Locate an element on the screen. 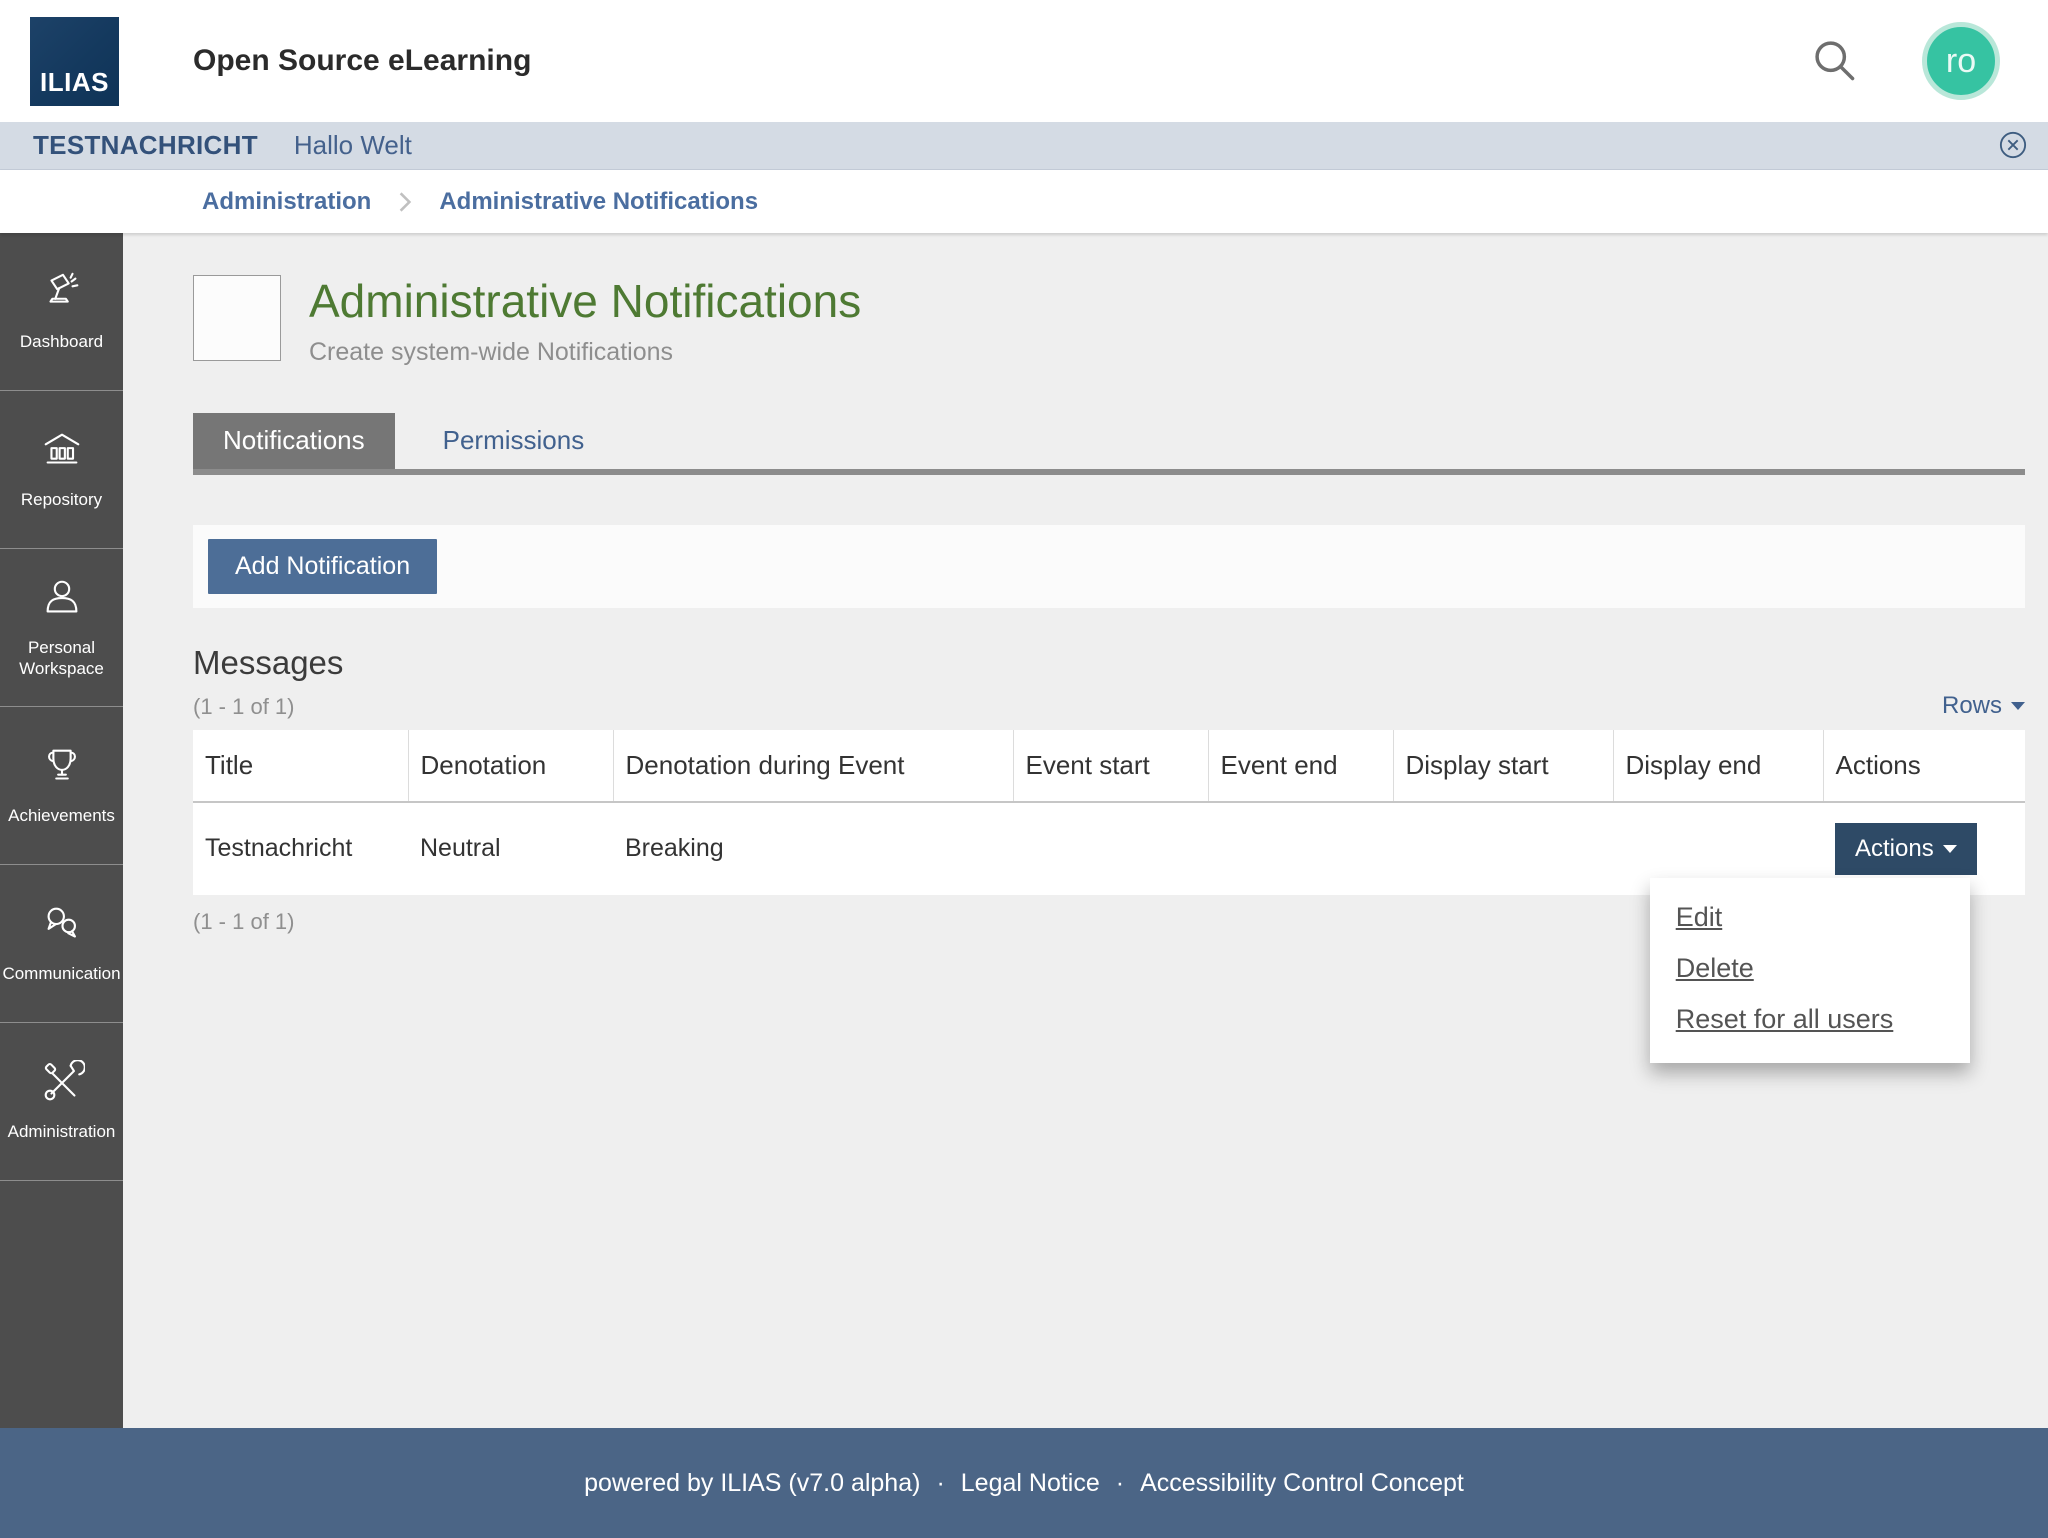  page-subtitle: Create system-wide Notifications is located at coordinates (491, 351).